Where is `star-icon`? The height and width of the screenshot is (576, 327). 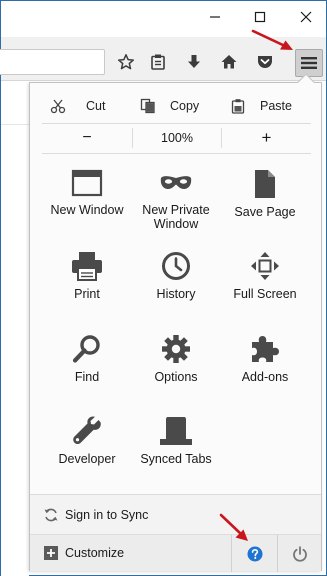
star-icon is located at coordinates (126, 62).